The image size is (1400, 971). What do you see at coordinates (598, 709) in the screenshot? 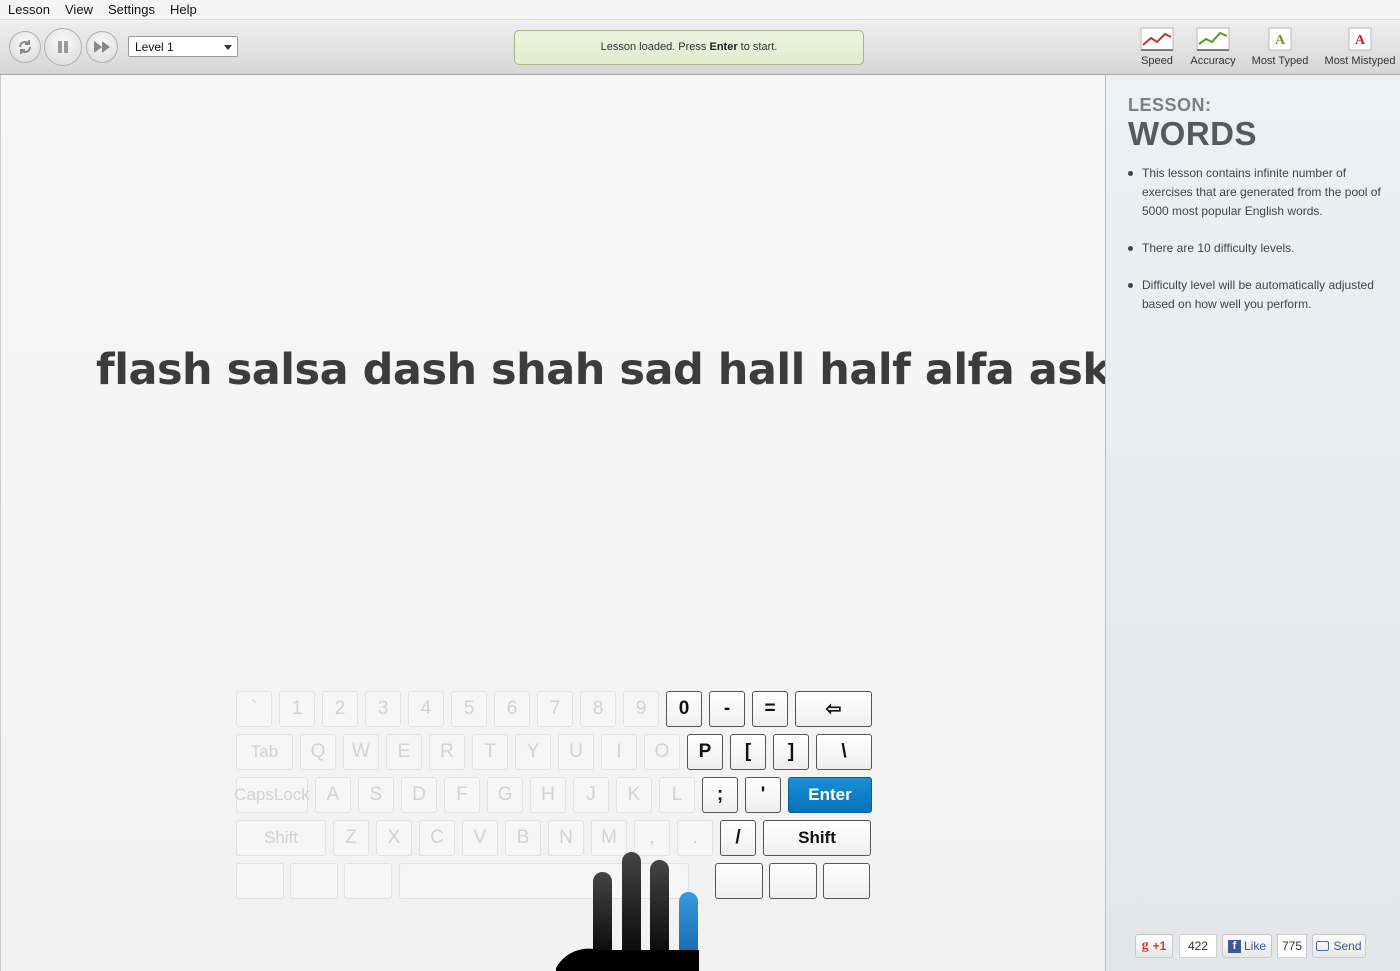
I see `key-8: 8` at bounding box center [598, 709].